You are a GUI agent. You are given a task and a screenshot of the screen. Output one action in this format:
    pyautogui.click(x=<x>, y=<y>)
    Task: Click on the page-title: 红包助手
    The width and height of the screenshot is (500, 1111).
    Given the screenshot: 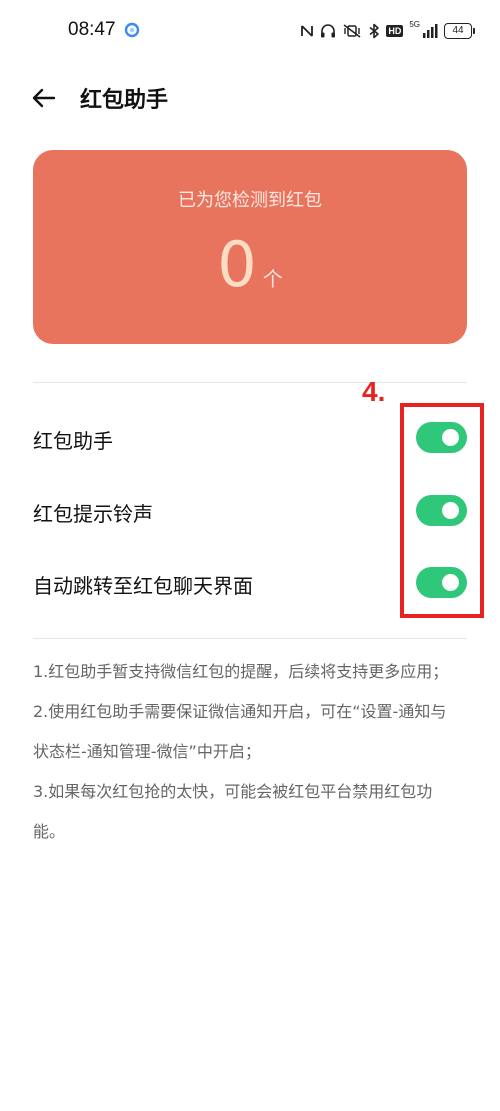 What is the action you would take?
    pyautogui.click(x=124, y=100)
    